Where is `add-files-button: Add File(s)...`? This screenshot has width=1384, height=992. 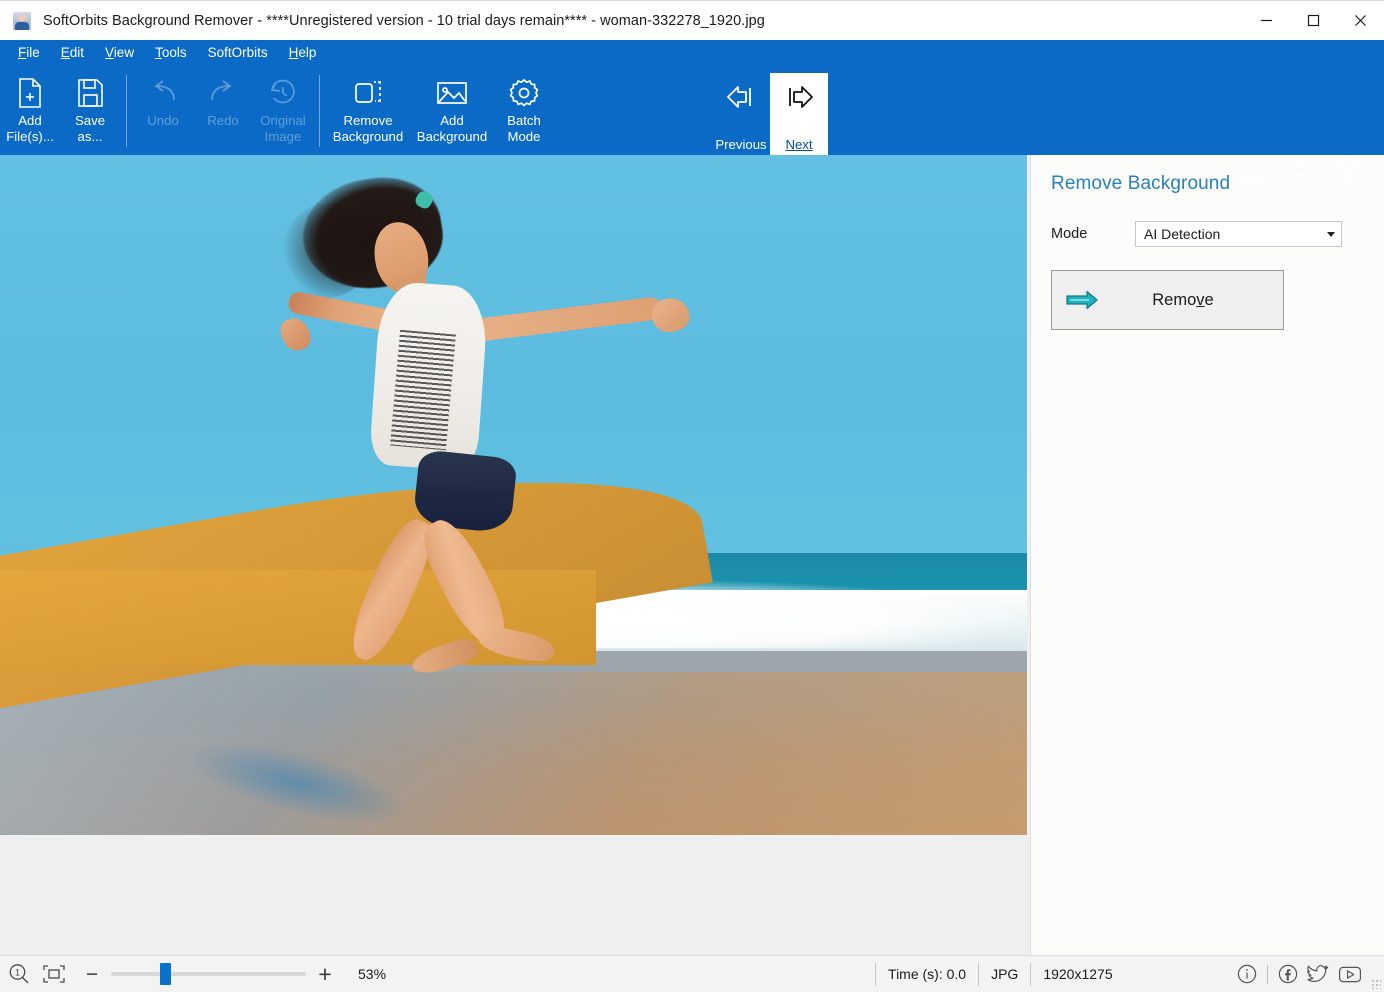
add-files-button: Add File(s)... is located at coordinates (30, 109).